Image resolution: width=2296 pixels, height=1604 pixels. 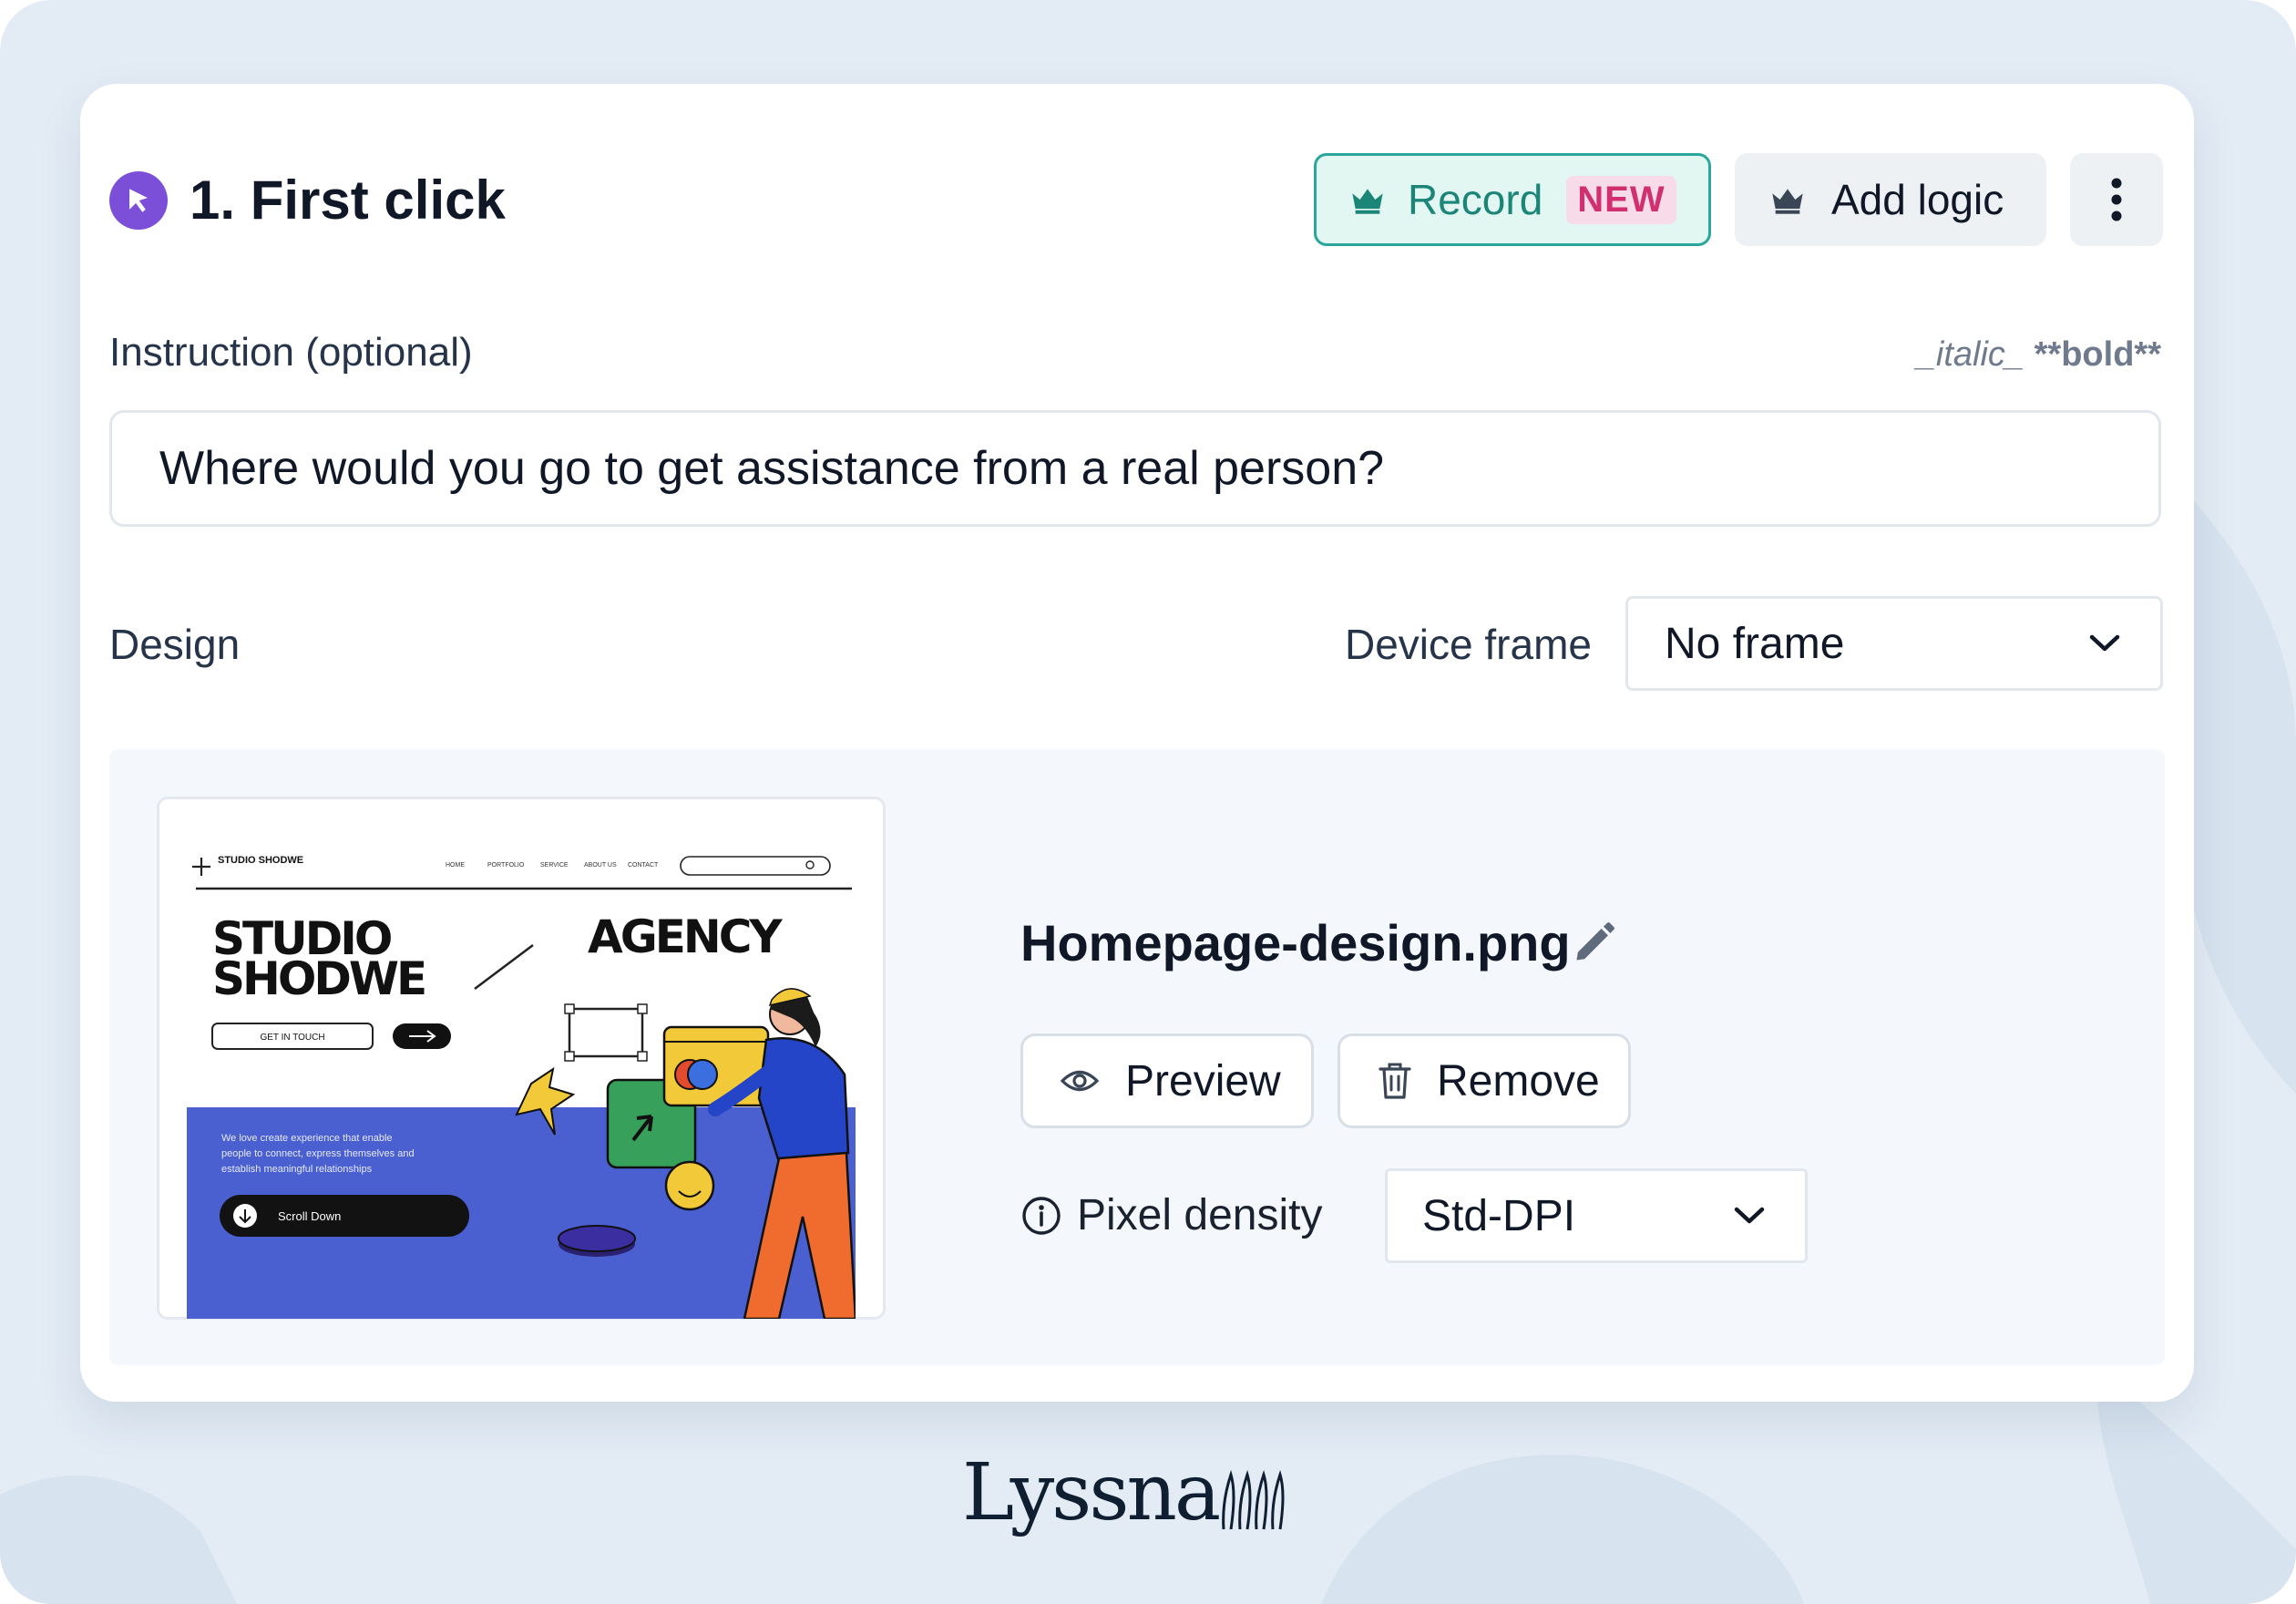 I want to click on remove-button: Remove, so click(x=1484, y=1081).